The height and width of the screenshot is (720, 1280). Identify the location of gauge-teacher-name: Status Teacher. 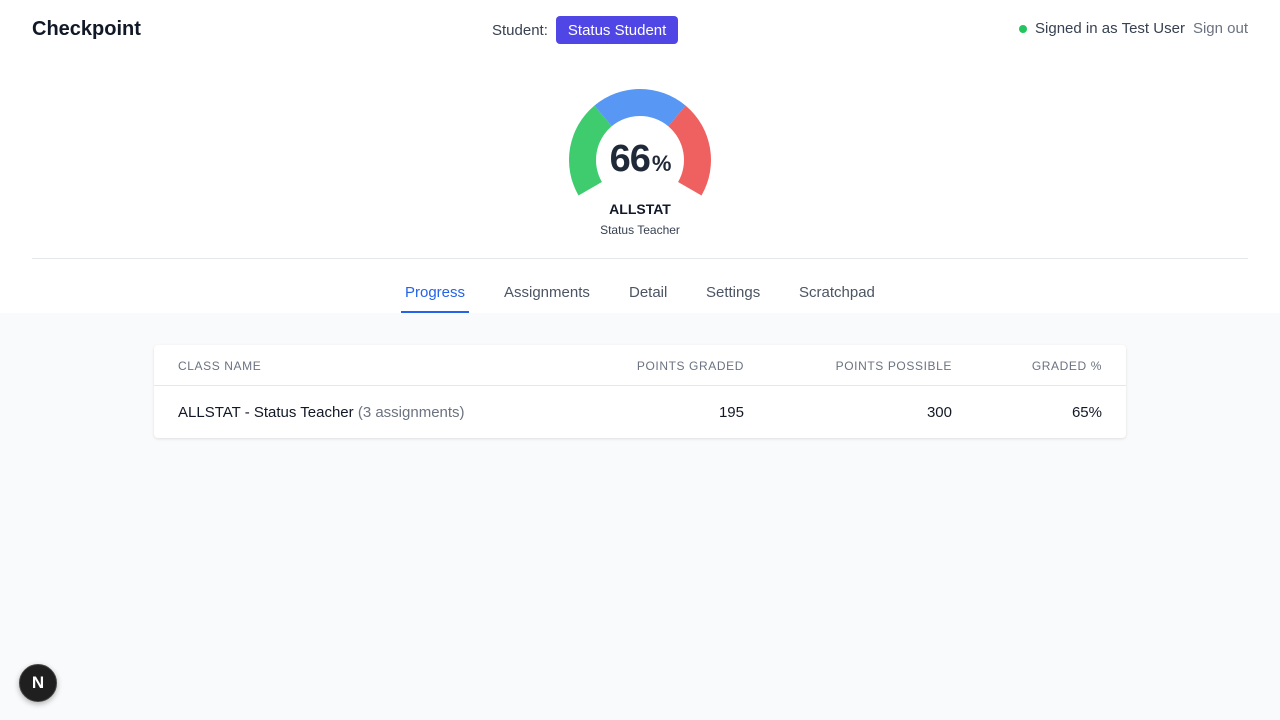
(640, 230).